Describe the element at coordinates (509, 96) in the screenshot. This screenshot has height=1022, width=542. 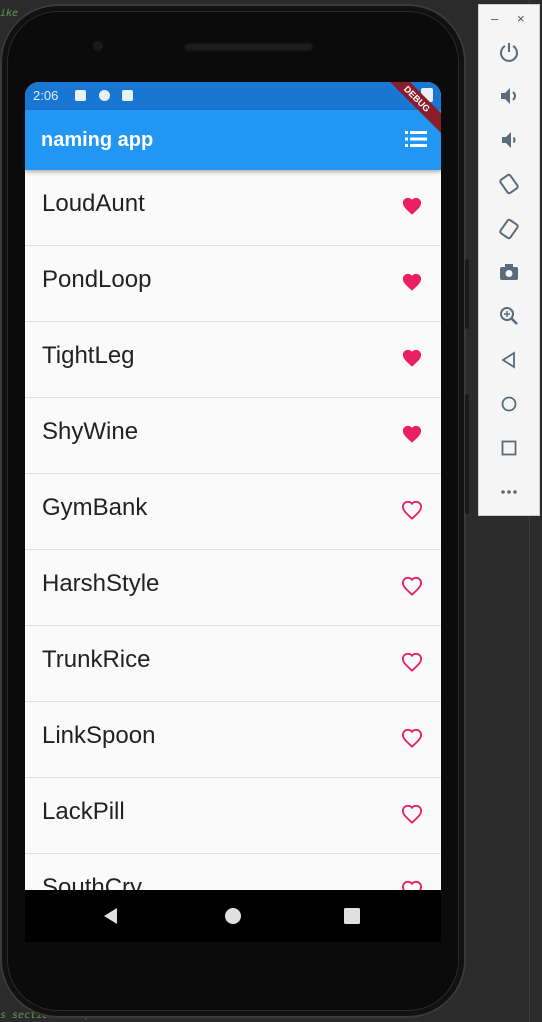
I see `volume-up-icon` at that location.